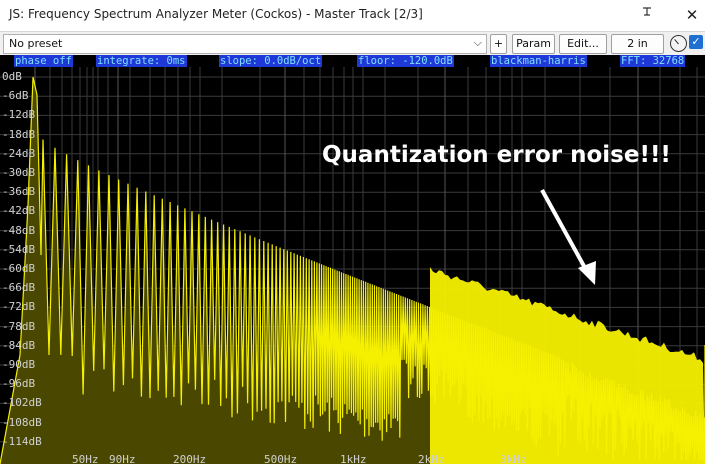 The width and height of the screenshot is (705, 464). What do you see at coordinates (36, 43) in the screenshot?
I see `preset-value: No preset` at bounding box center [36, 43].